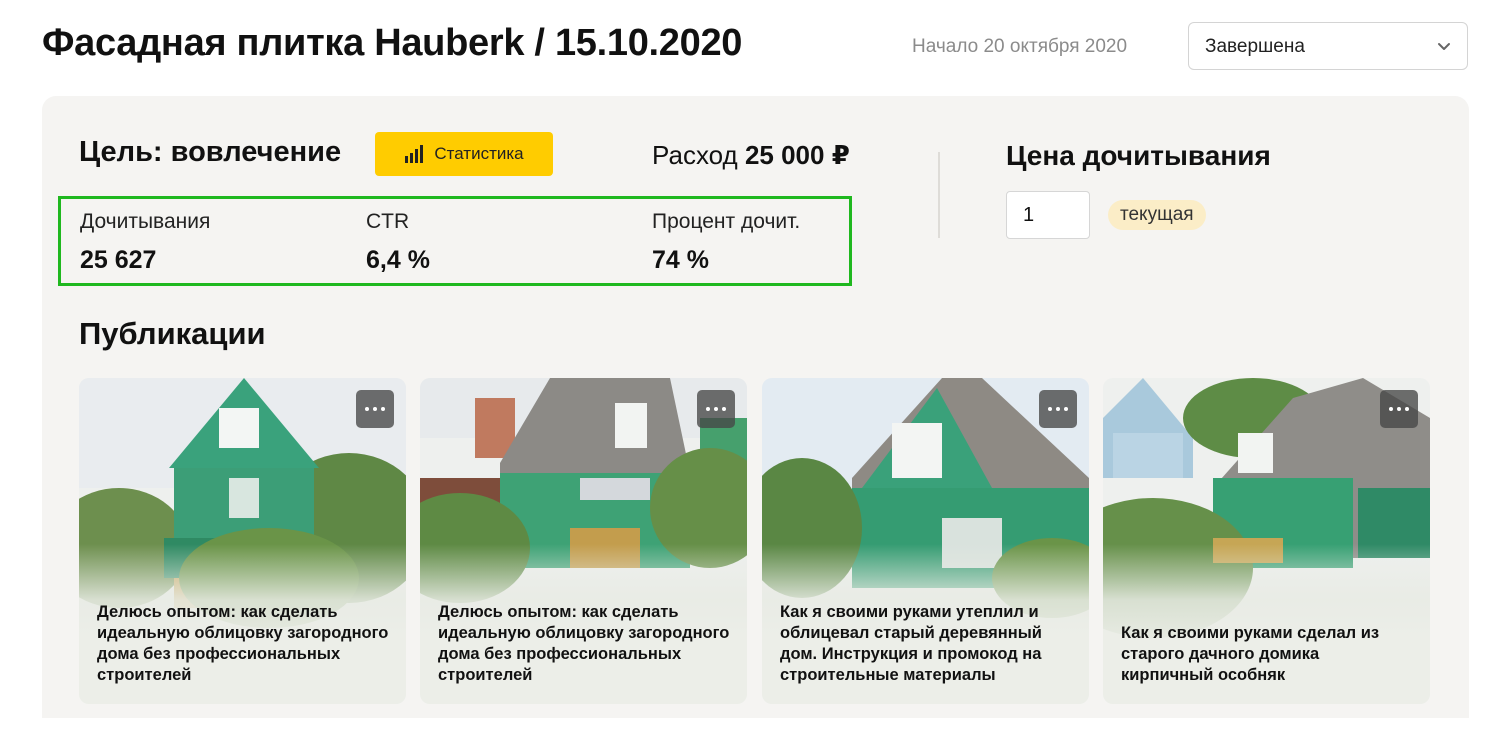  Describe the element at coordinates (680, 260) in the screenshot. I see `metric-value: 74 %` at that location.